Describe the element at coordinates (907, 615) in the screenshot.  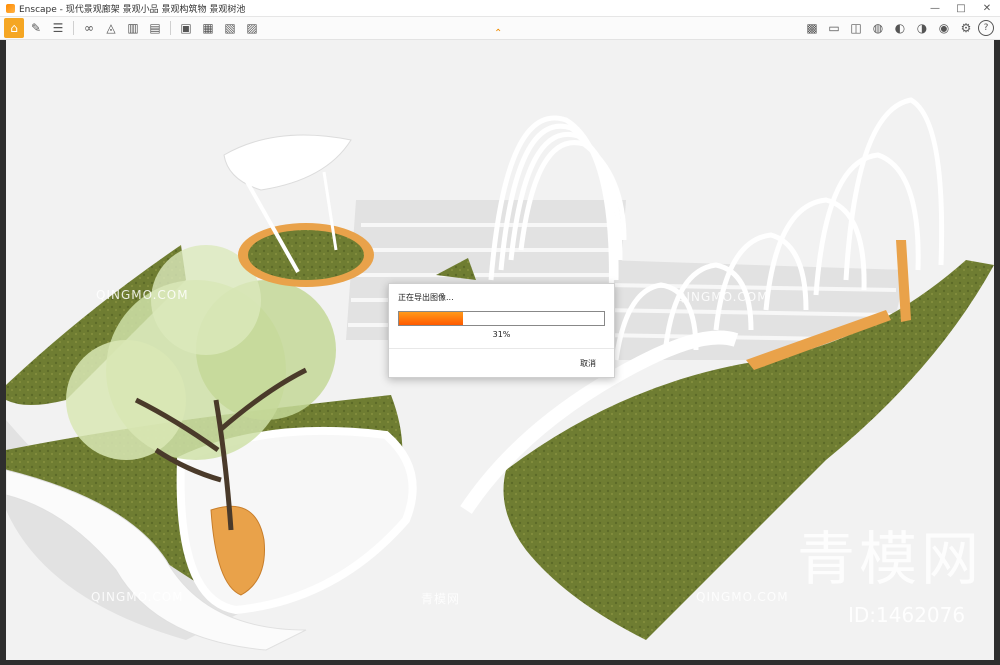
I see `watermark-id: ID:1462076` at that location.